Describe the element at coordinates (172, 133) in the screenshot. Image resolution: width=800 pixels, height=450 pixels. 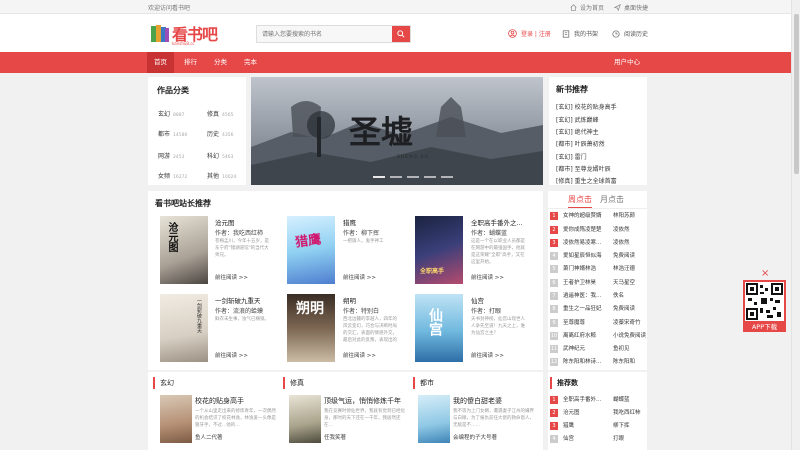
I see `category-dushi: 都市 14580` at that location.